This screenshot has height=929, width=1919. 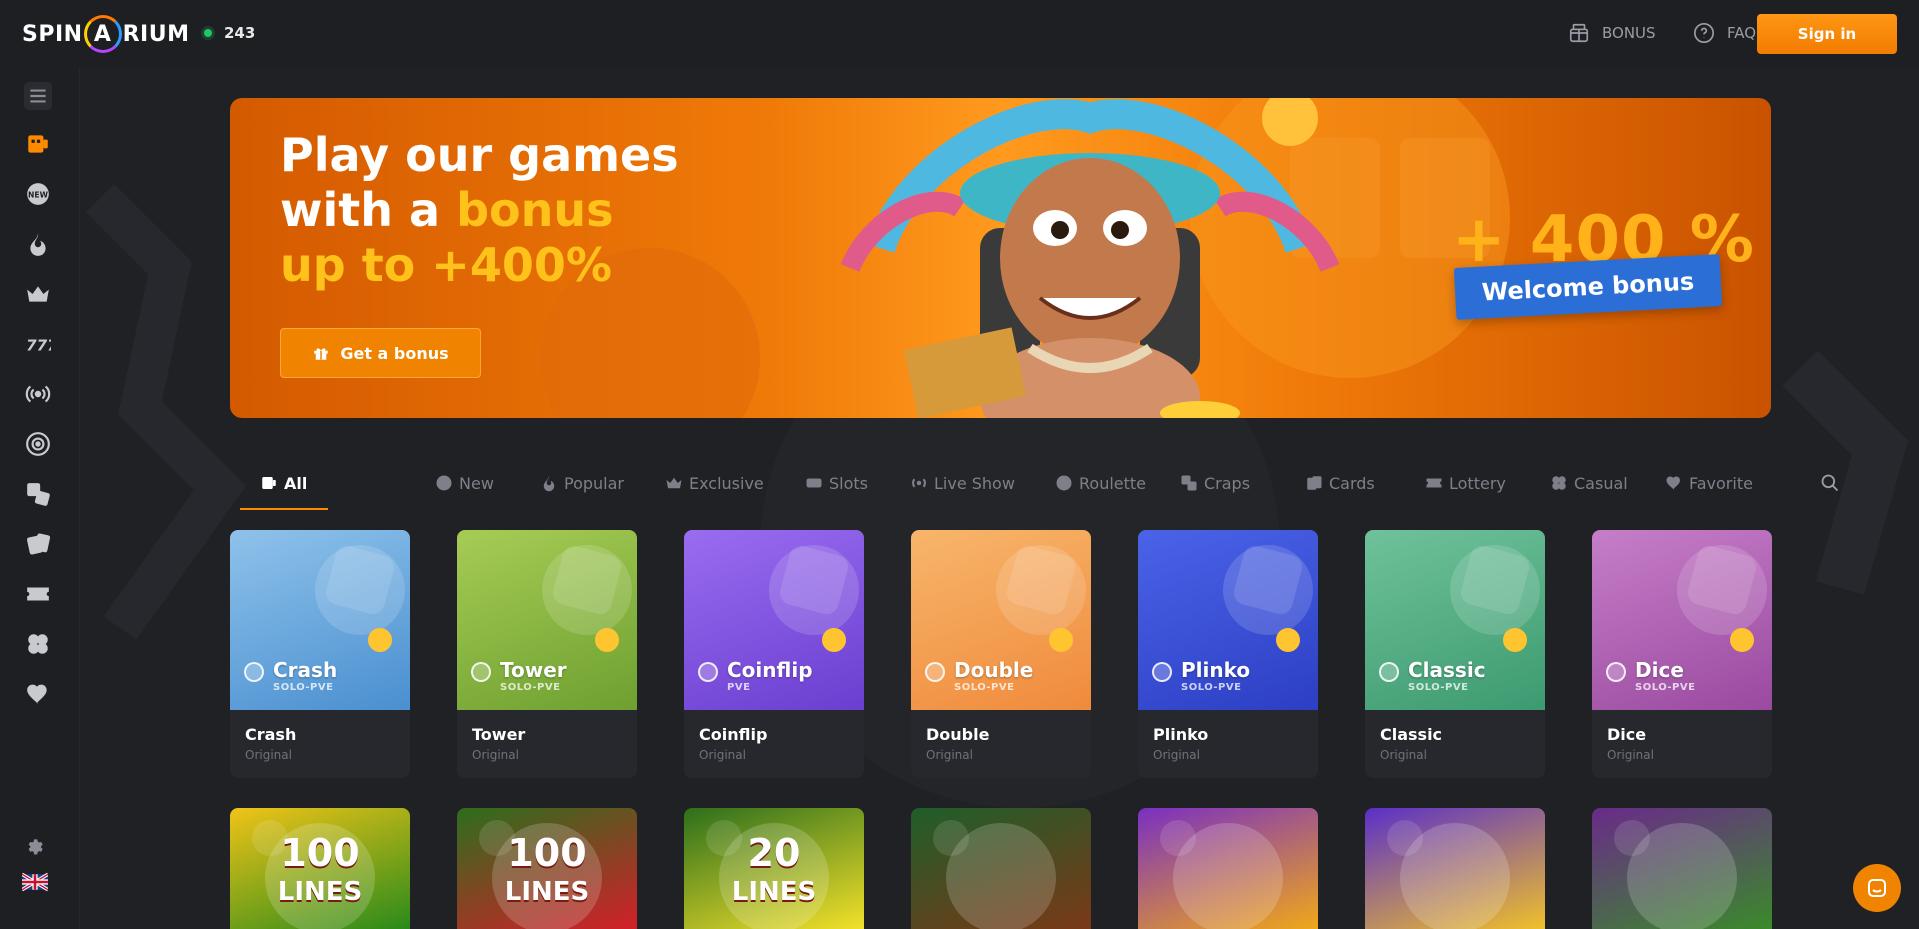 I want to click on tab-casual: Casual, so click(x=1589, y=483).